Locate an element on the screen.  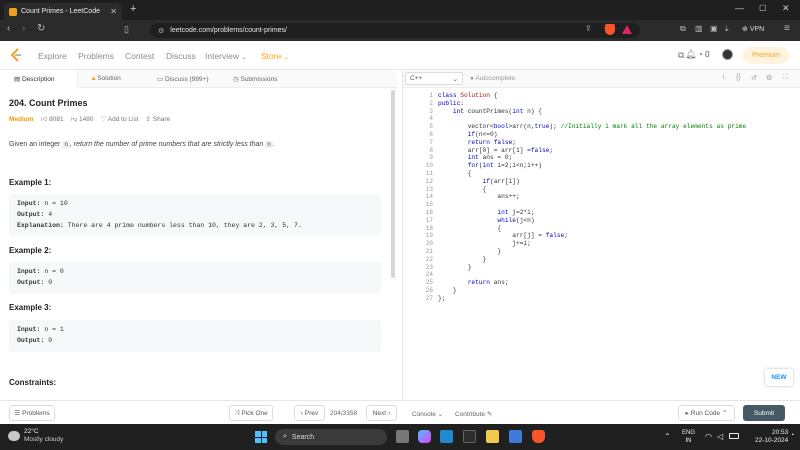
line-number: 4 is located at coordinates (431, 119).